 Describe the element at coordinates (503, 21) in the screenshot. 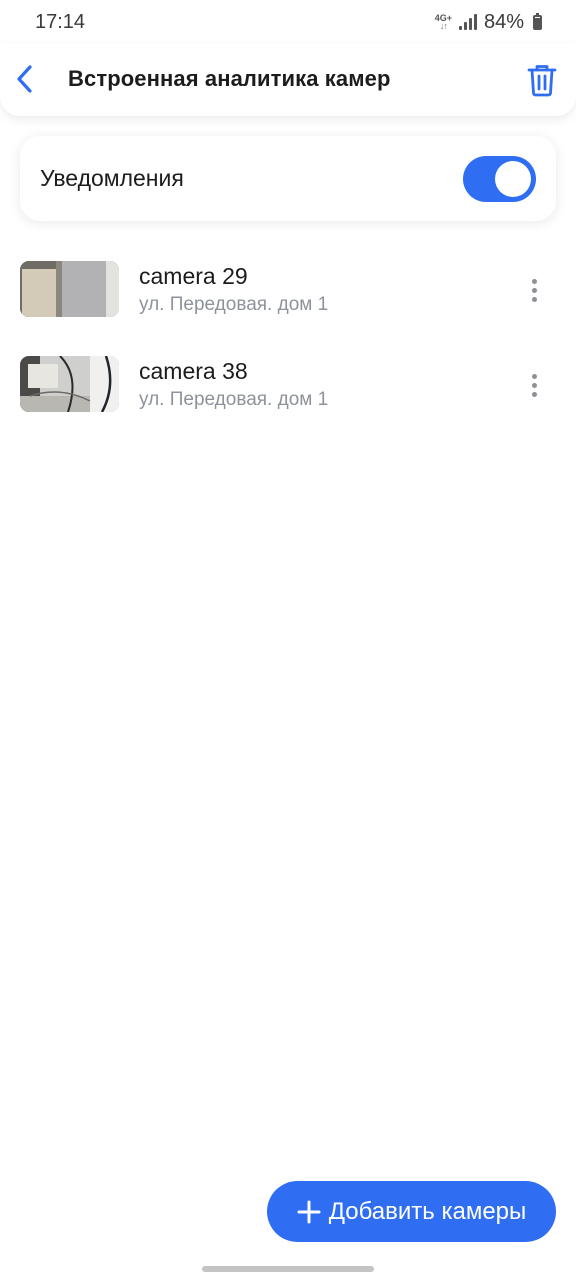

I see `battery-level: 84%` at that location.